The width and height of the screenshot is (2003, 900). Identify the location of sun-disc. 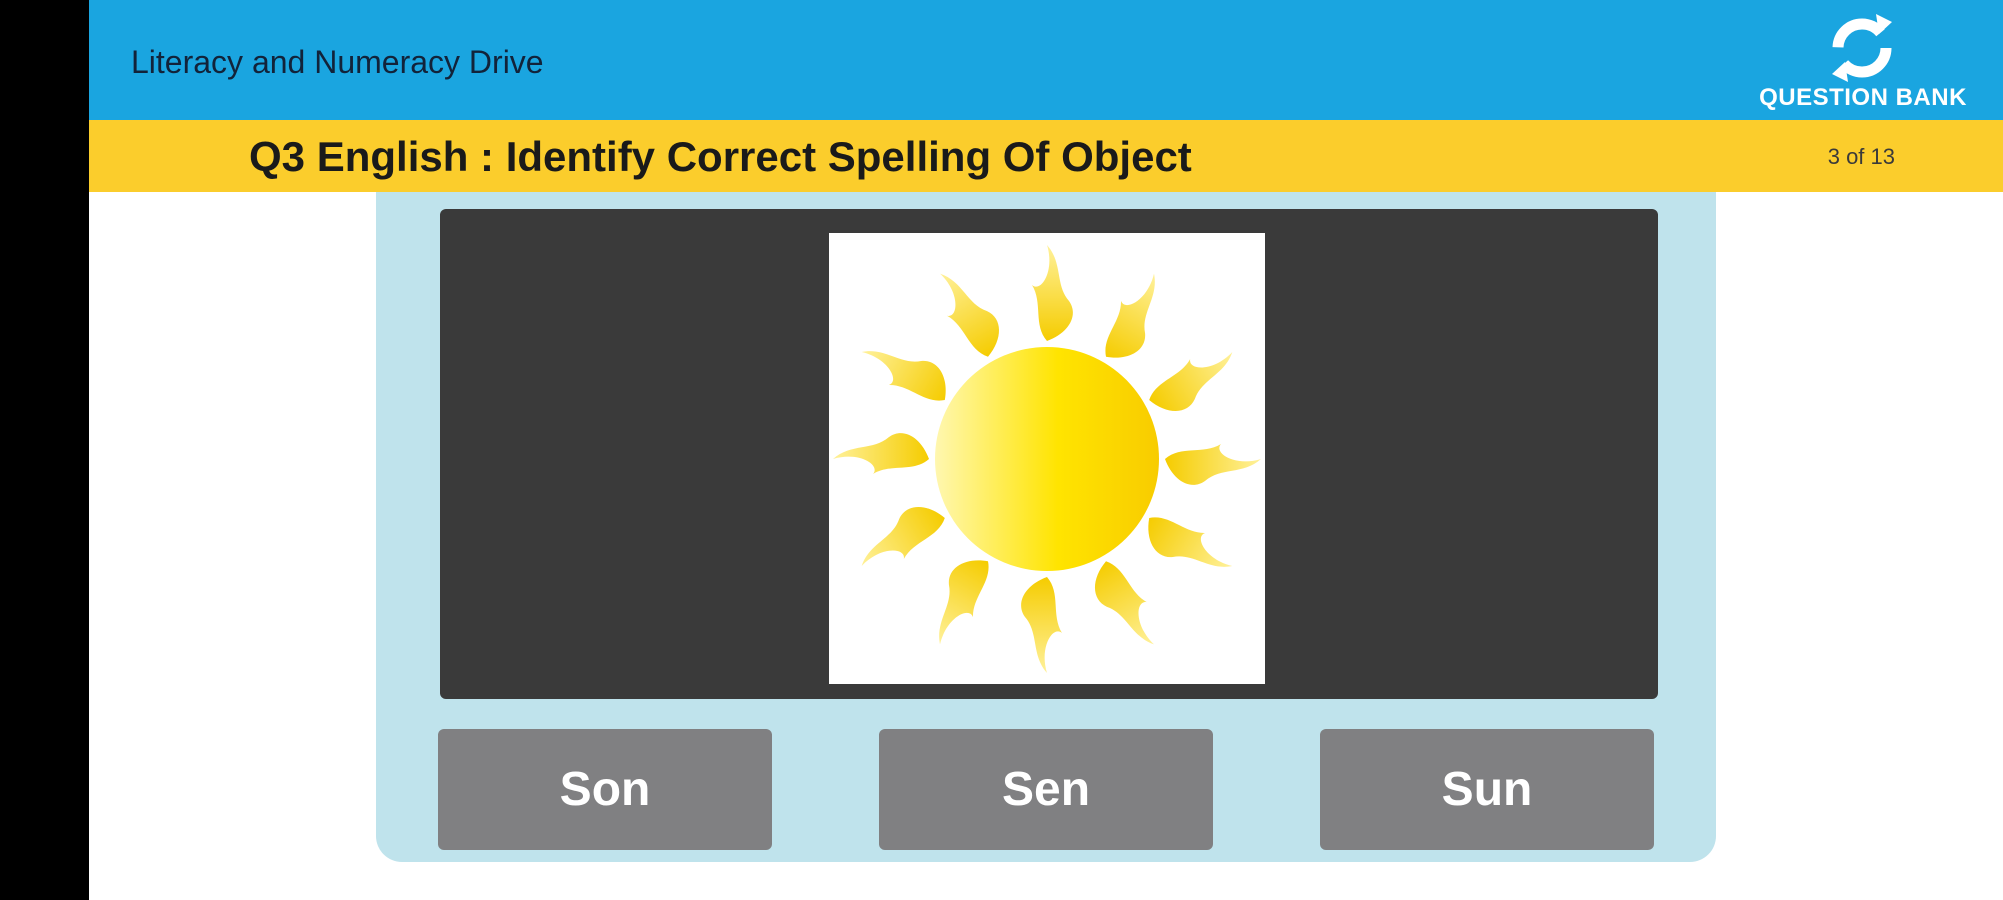
(1047, 459).